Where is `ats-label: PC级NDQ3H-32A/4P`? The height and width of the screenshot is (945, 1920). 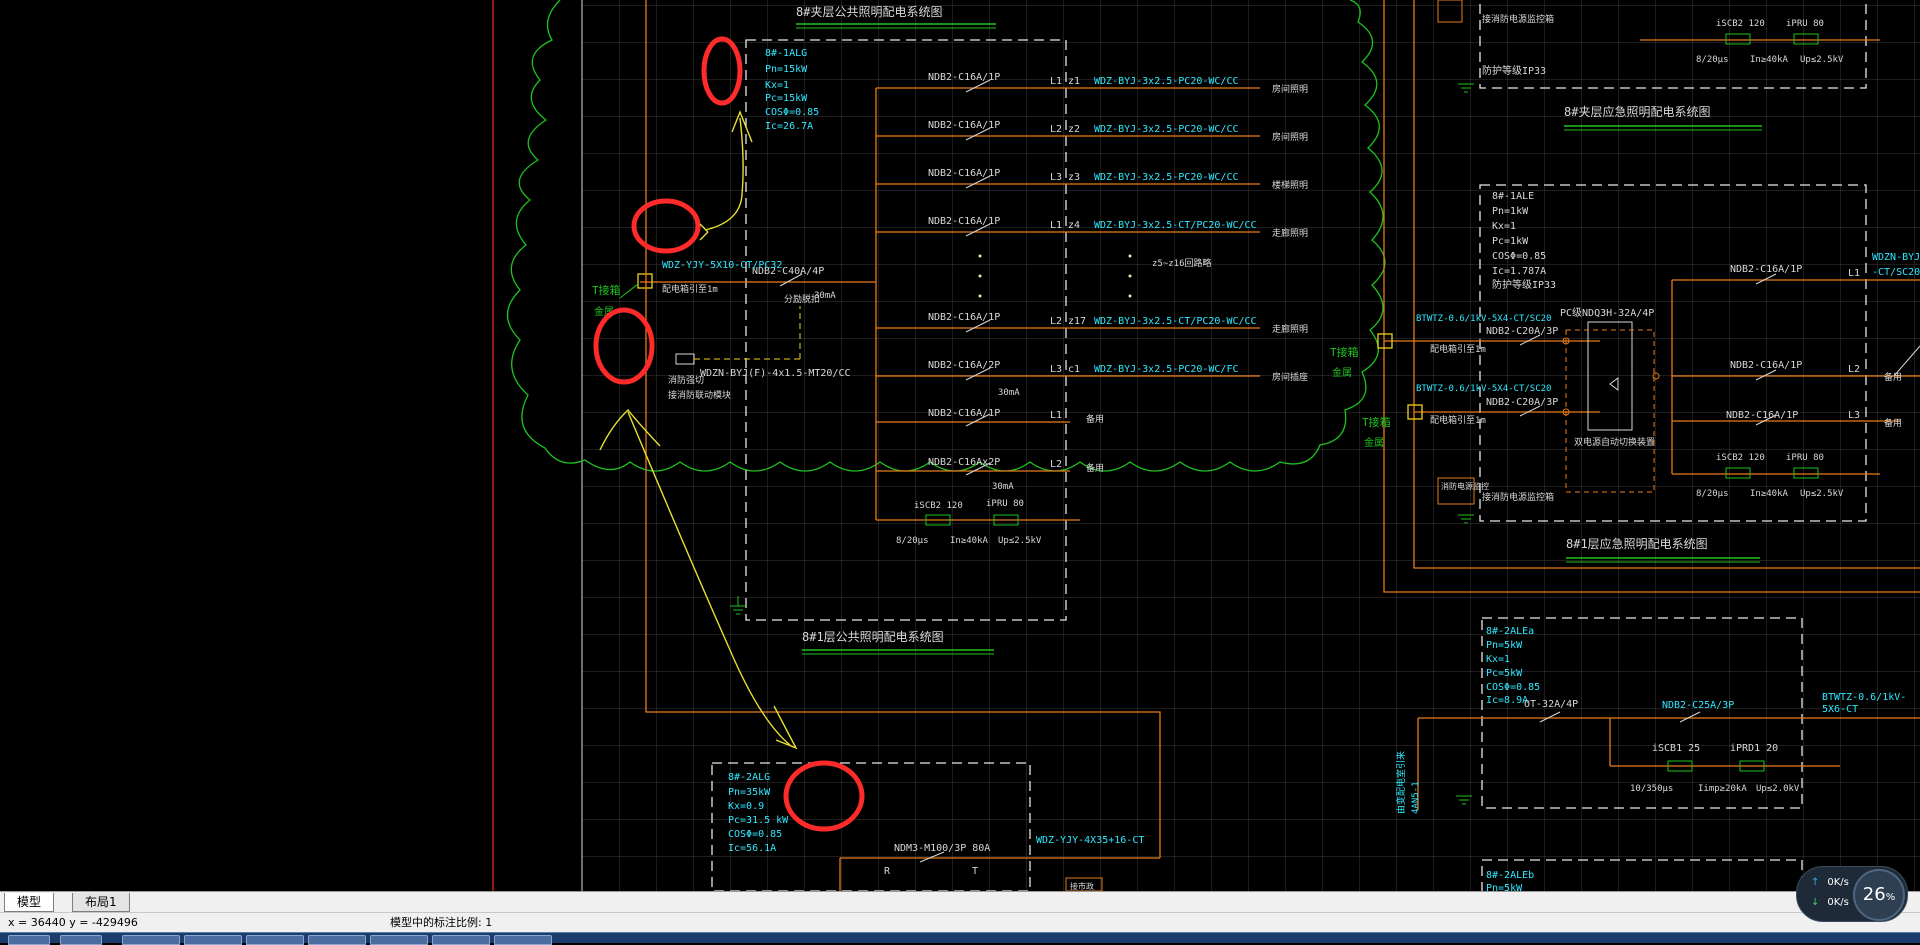 ats-label: PC级NDQ3H-32A/4P is located at coordinates (1607, 313).